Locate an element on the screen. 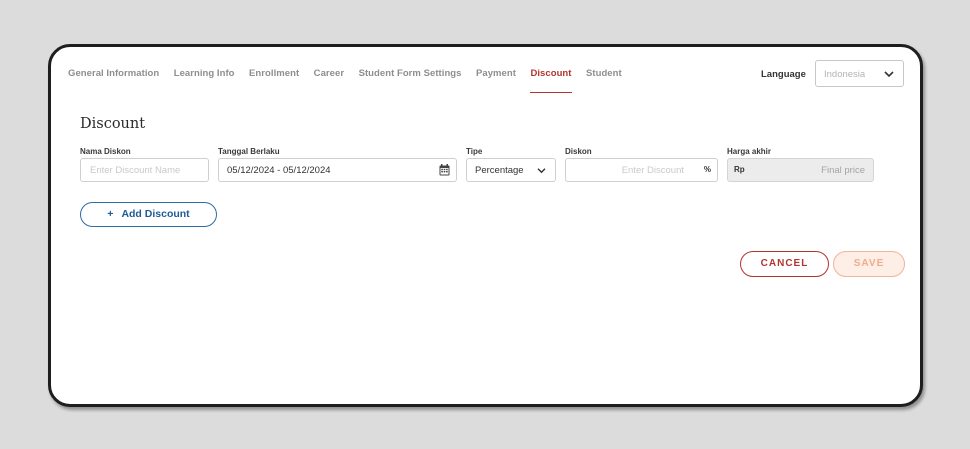 This screenshot has width=970, height=449. tab-general-information: General Information is located at coordinates (113, 80).